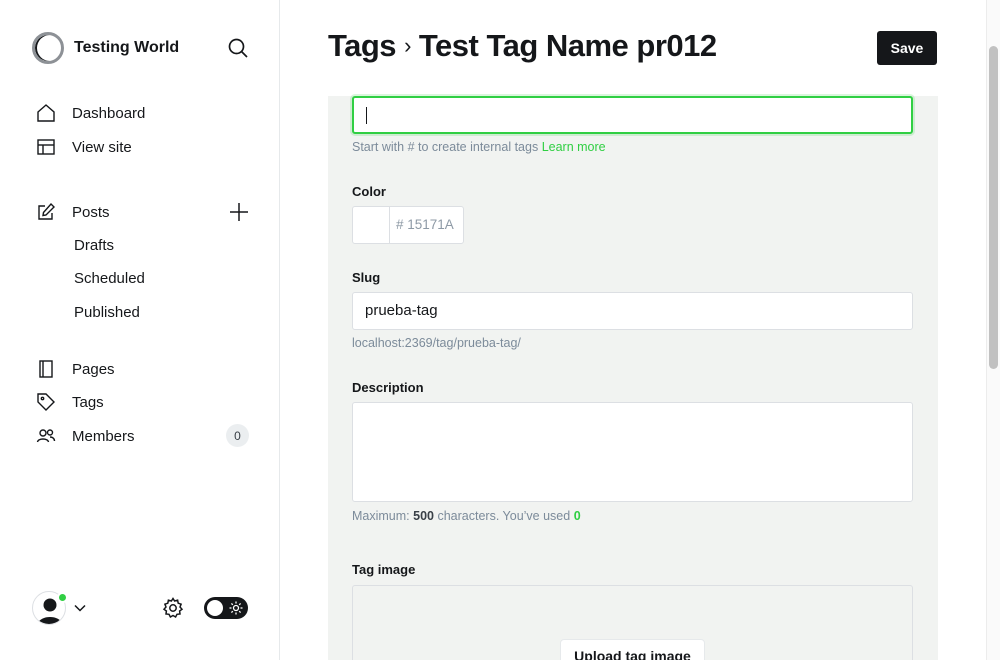 This screenshot has height=660, width=1000. What do you see at coordinates (362, 46) in the screenshot?
I see `breadcrumb-parent: Tags` at bounding box center [362, 46].